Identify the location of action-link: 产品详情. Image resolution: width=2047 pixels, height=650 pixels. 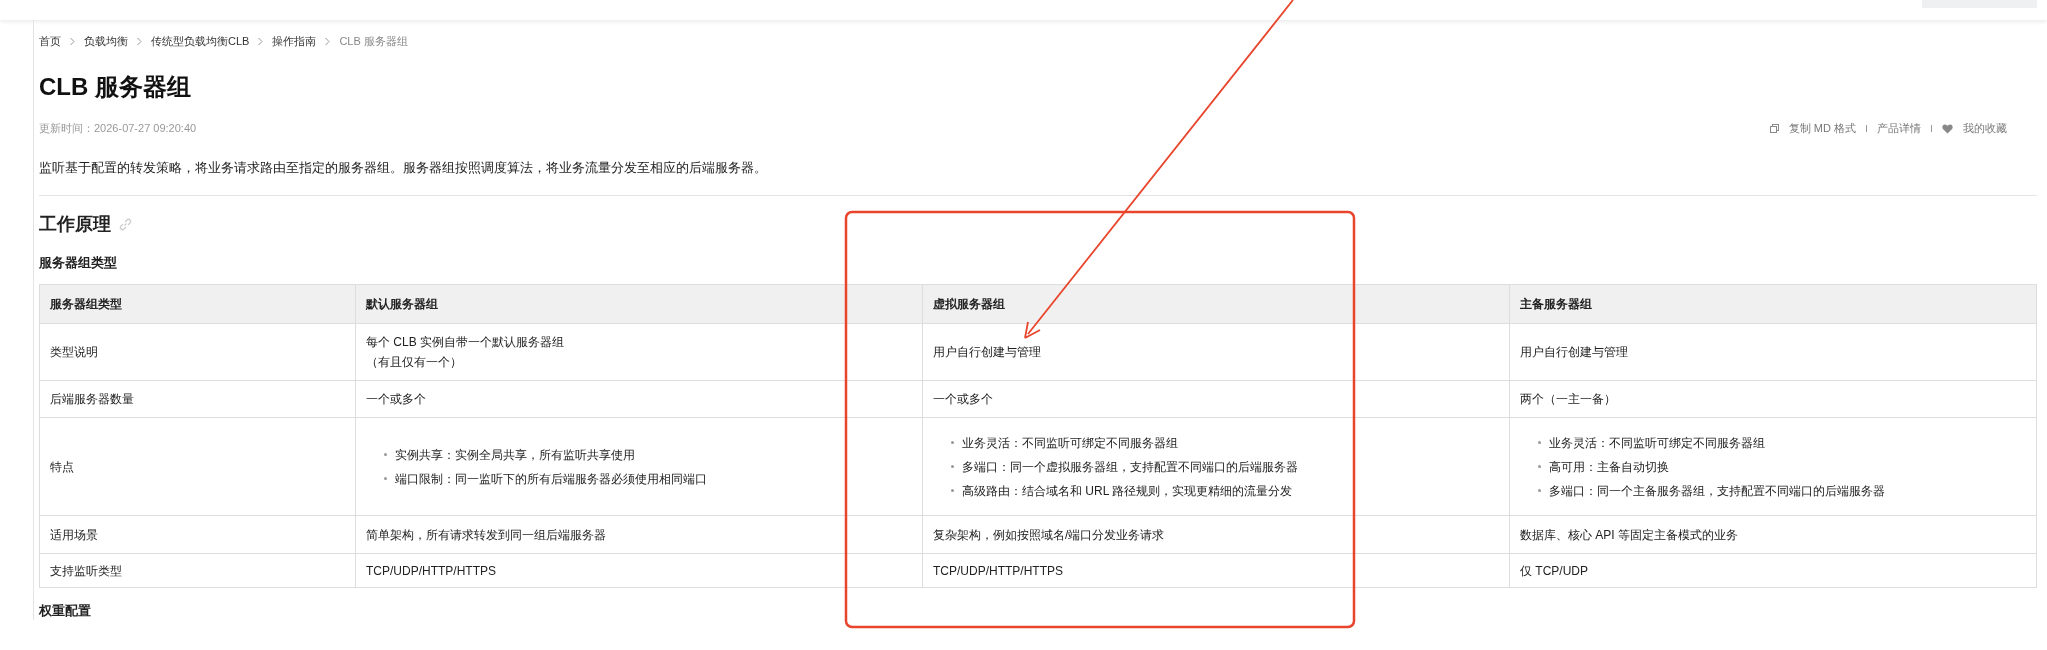
(1899, 128).